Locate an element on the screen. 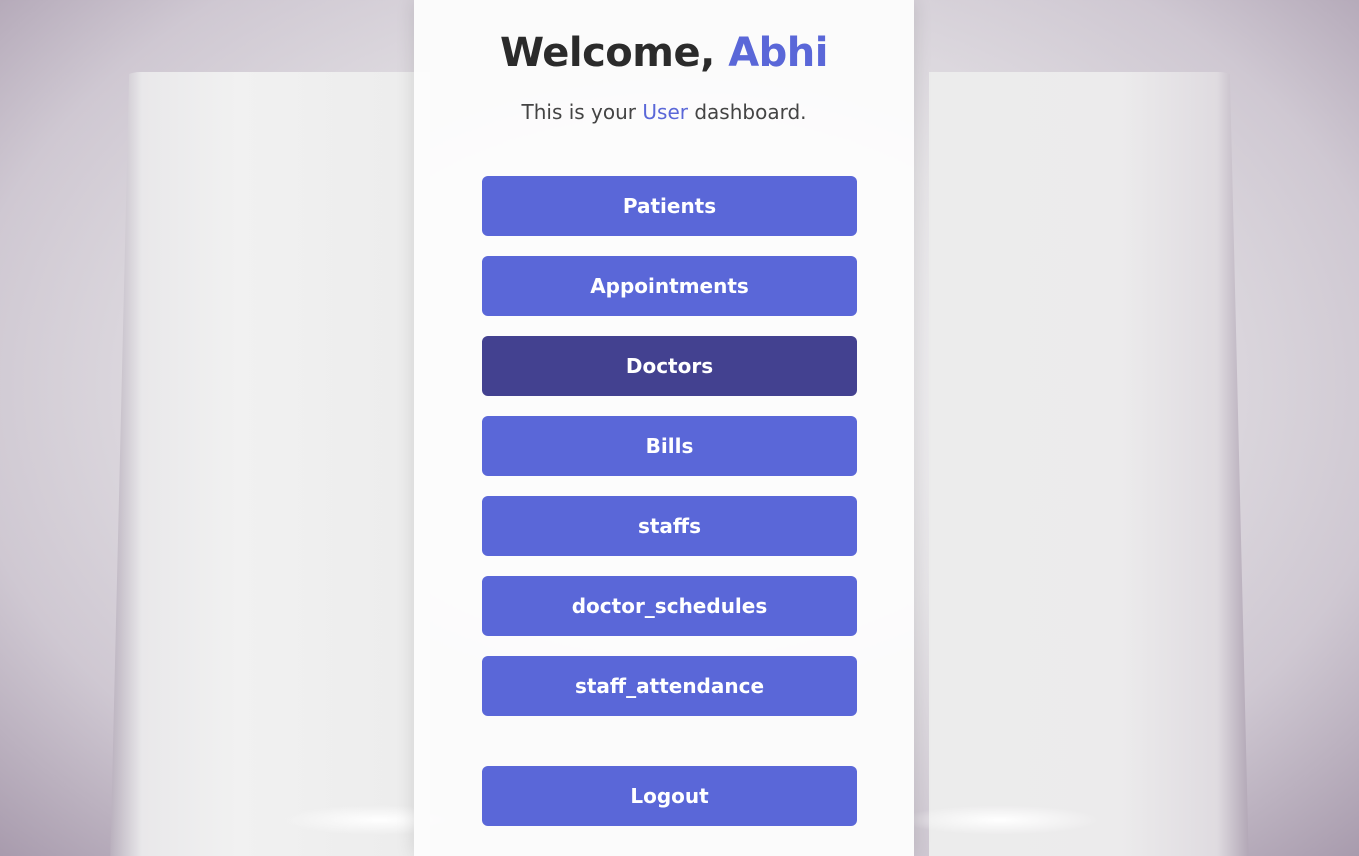 This screenshot has height=856, width=1359. welcome-heading: Welcome, Abhi is located at coordinates (664, 53).